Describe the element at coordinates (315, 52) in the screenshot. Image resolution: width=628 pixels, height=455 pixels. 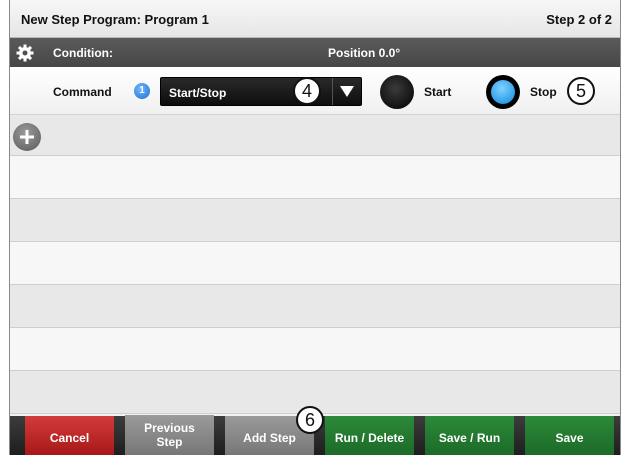
I see `condition-bar: Condition: Position 0.0°` at that location.